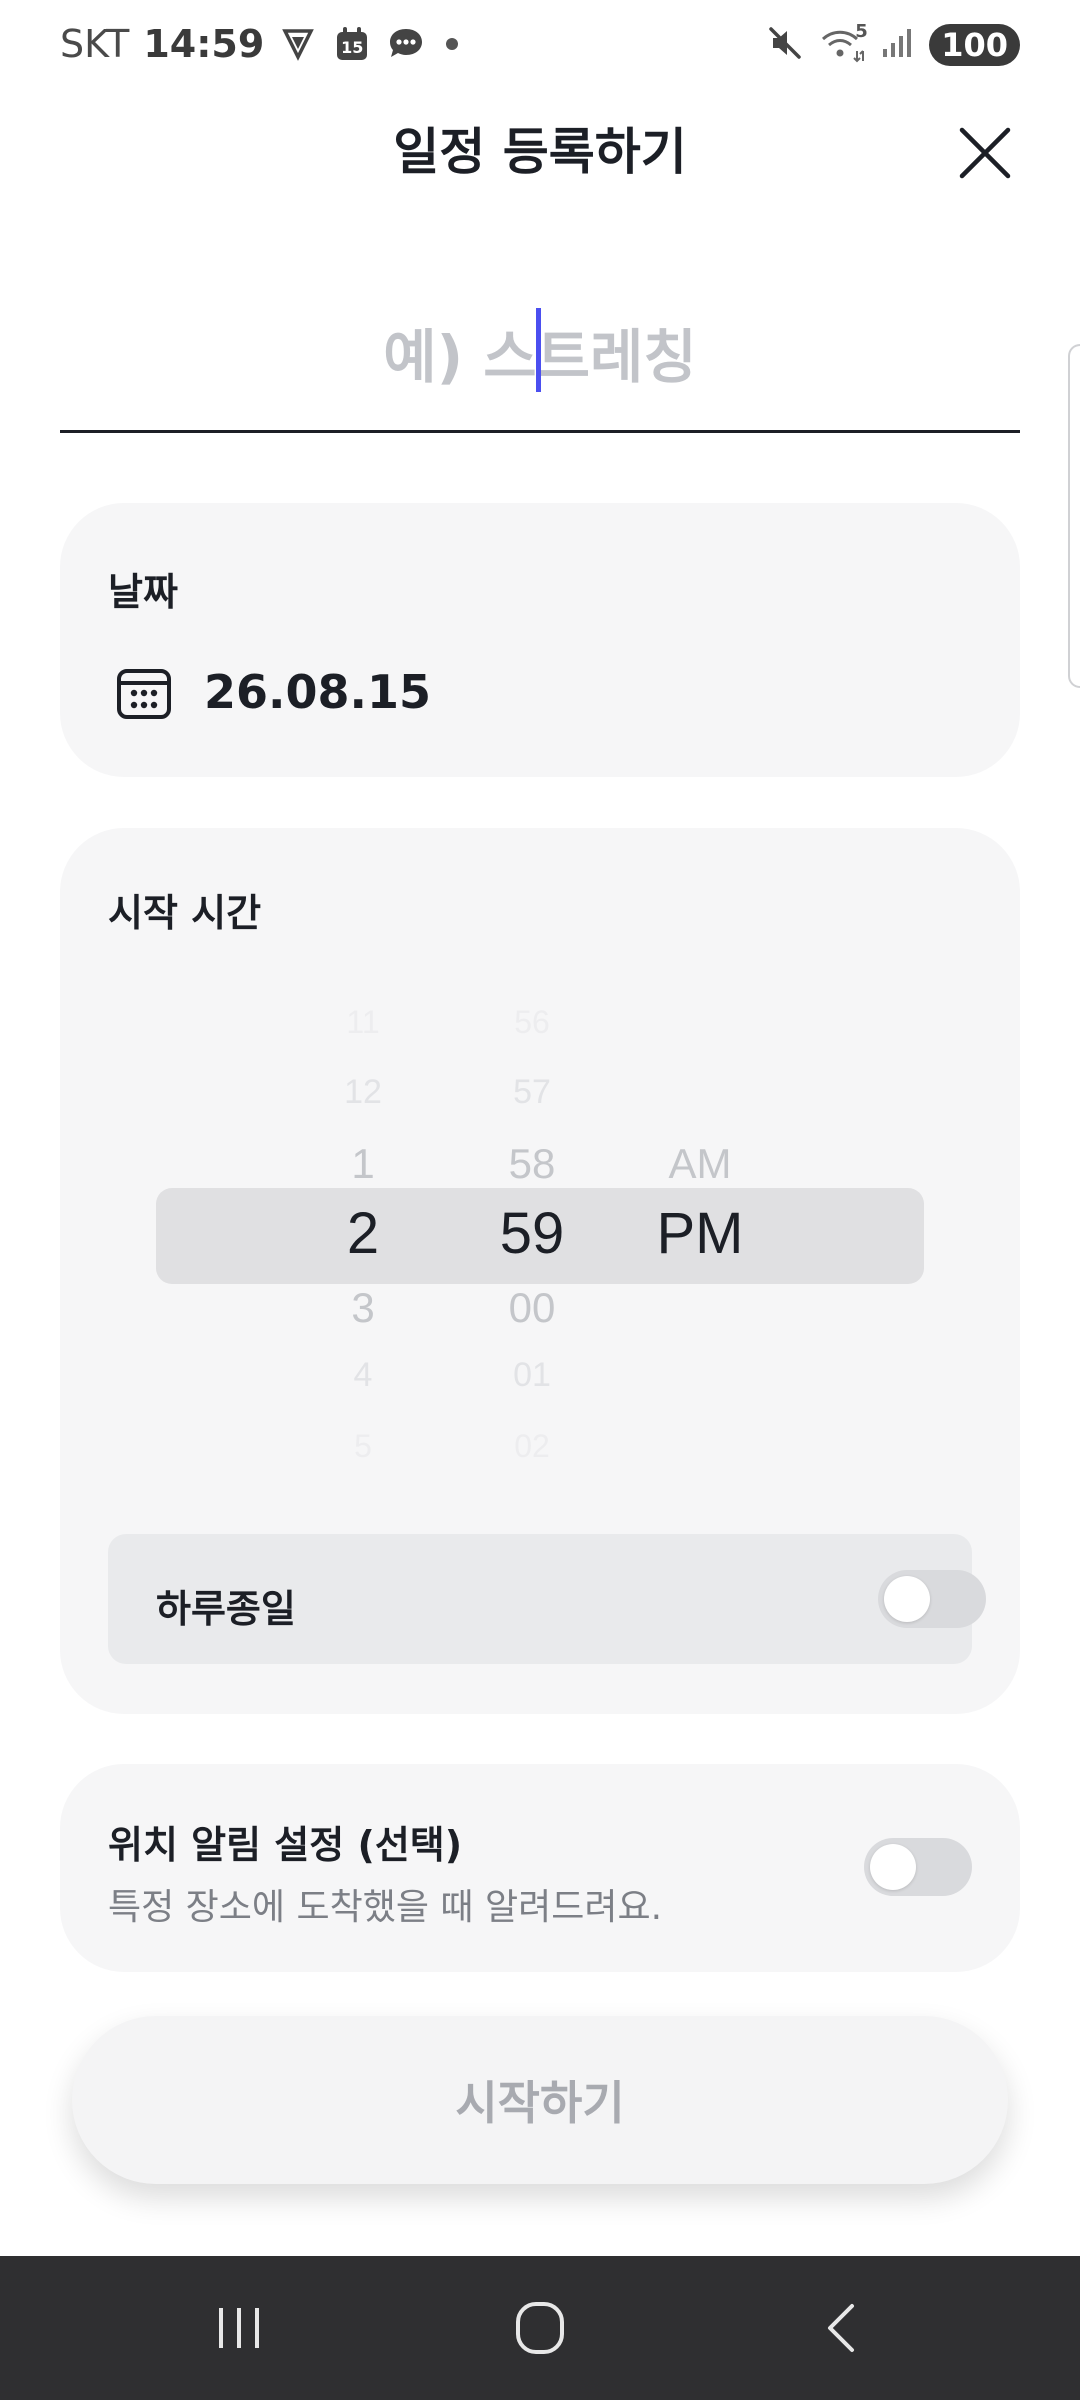  What do you see at coordinates (918, 1867) in the screenshot?
I see `location-alert-toggle` at bounding box center [918, 1867].